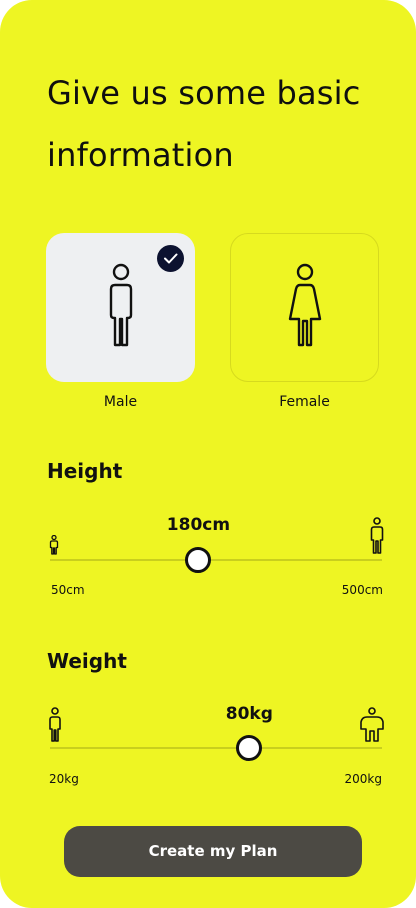  What do you see at coordinates (120, 402) in the screenshot?
I see `gender-label-male: Male` at bounding box center [120, 402].